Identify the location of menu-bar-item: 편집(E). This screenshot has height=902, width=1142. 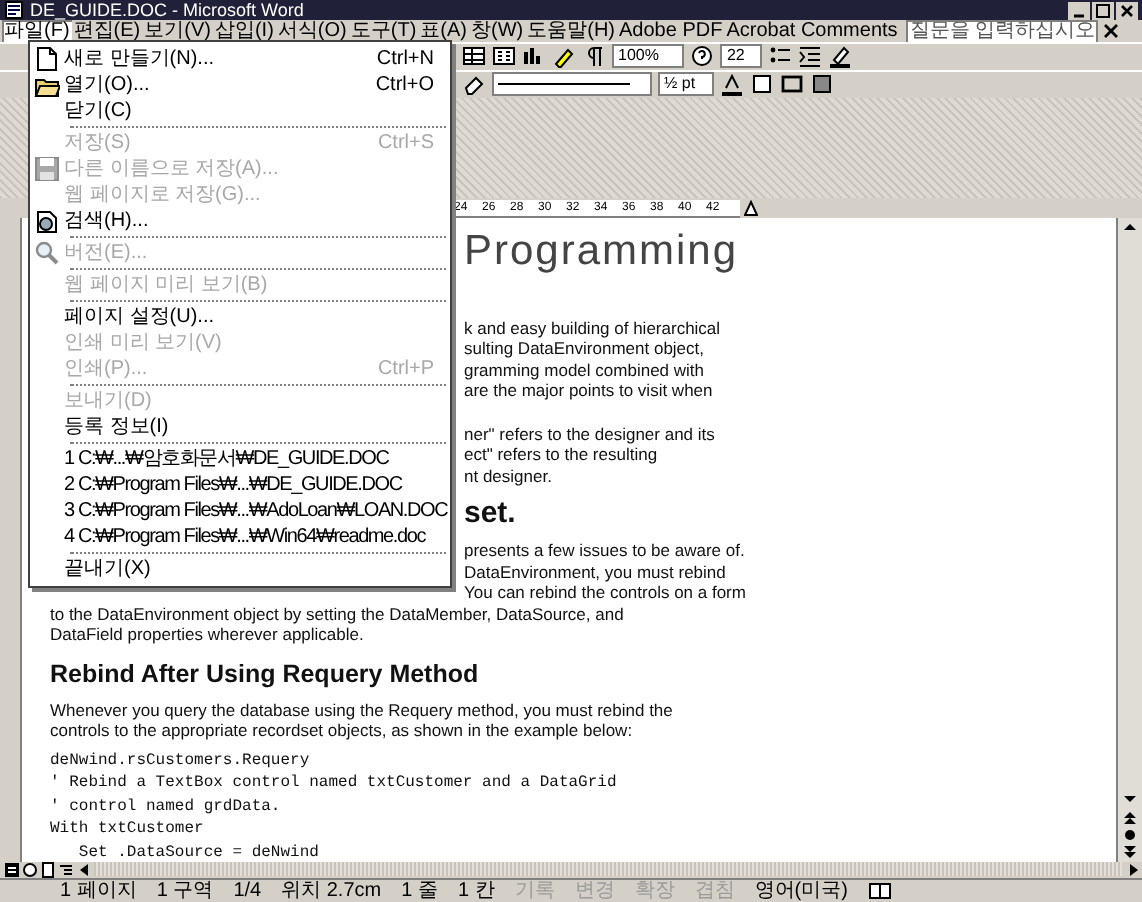
(107, 31).